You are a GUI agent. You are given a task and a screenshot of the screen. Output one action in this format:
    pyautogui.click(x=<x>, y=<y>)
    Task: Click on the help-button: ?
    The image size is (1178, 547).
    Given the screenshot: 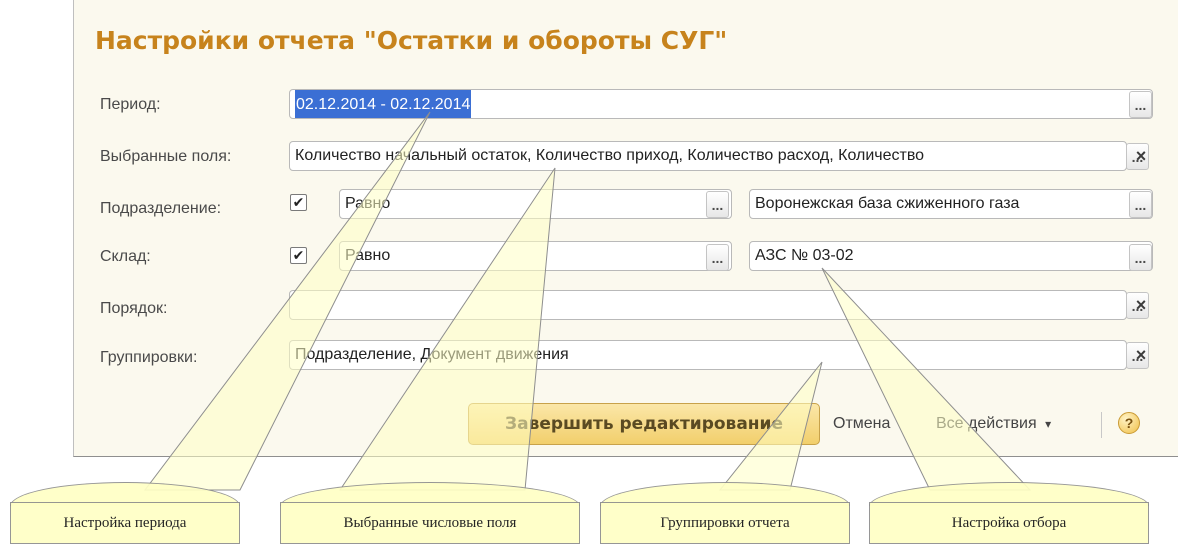 What is the action you would take?
    pyautogui.click(x=1129, y=423)
    